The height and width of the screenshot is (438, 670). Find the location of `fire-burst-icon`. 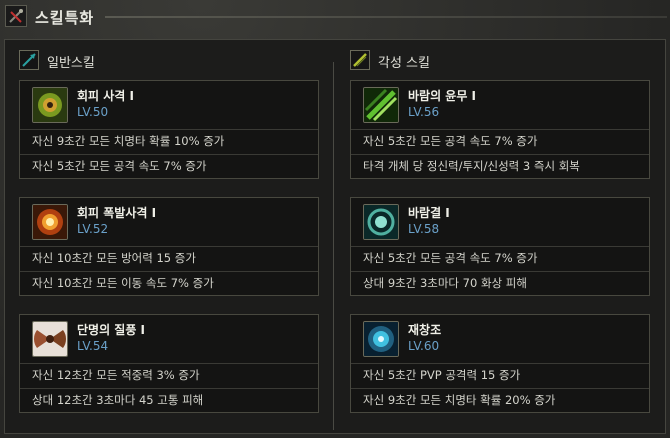

fire-burst-icon is located at coordinates (50, 222).